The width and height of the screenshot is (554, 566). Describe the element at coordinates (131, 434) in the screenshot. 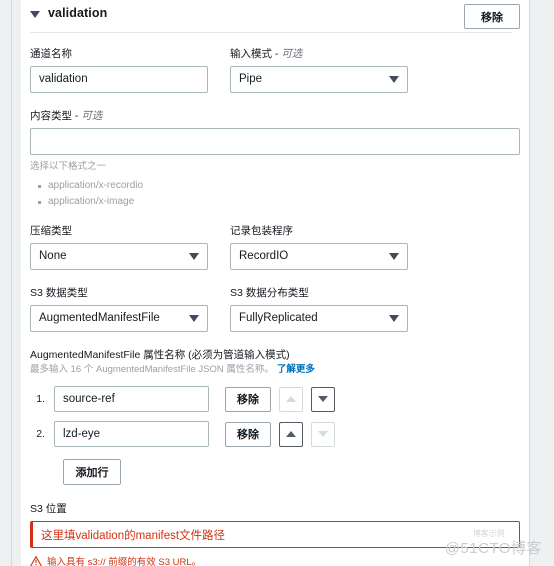

I see `attribute-name-input: lzd-eye` at that location.